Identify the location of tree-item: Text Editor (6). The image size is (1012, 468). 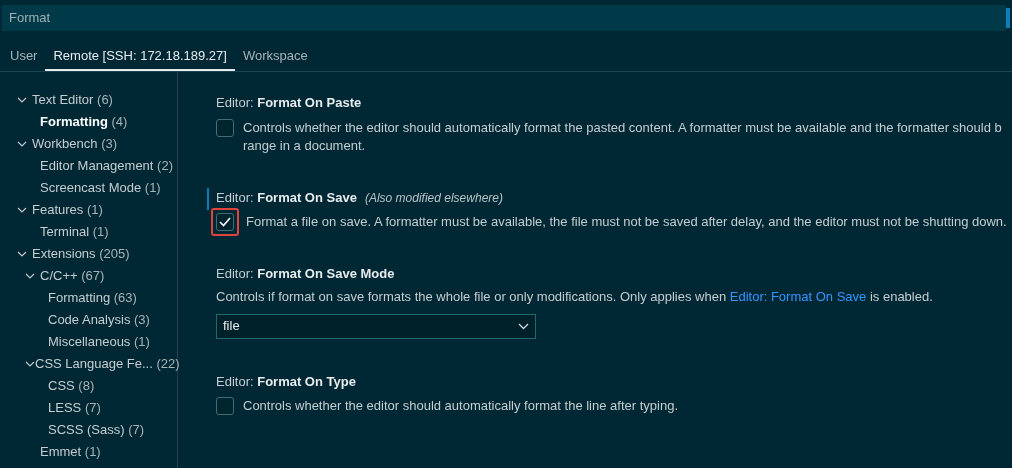
(72, 100).